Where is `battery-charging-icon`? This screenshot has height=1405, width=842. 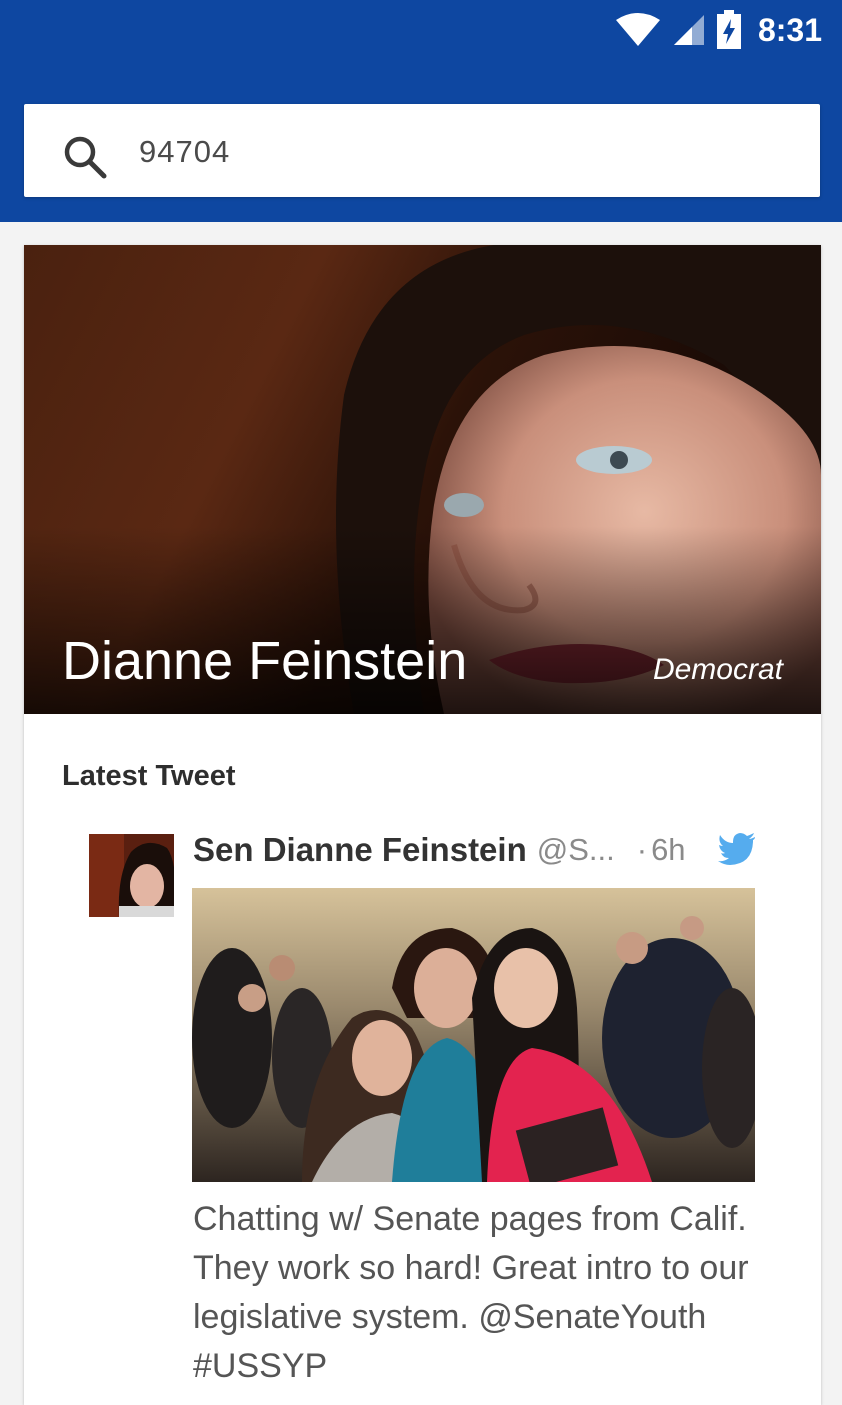
battery-charging-icon is located at coordinates (728, 29).